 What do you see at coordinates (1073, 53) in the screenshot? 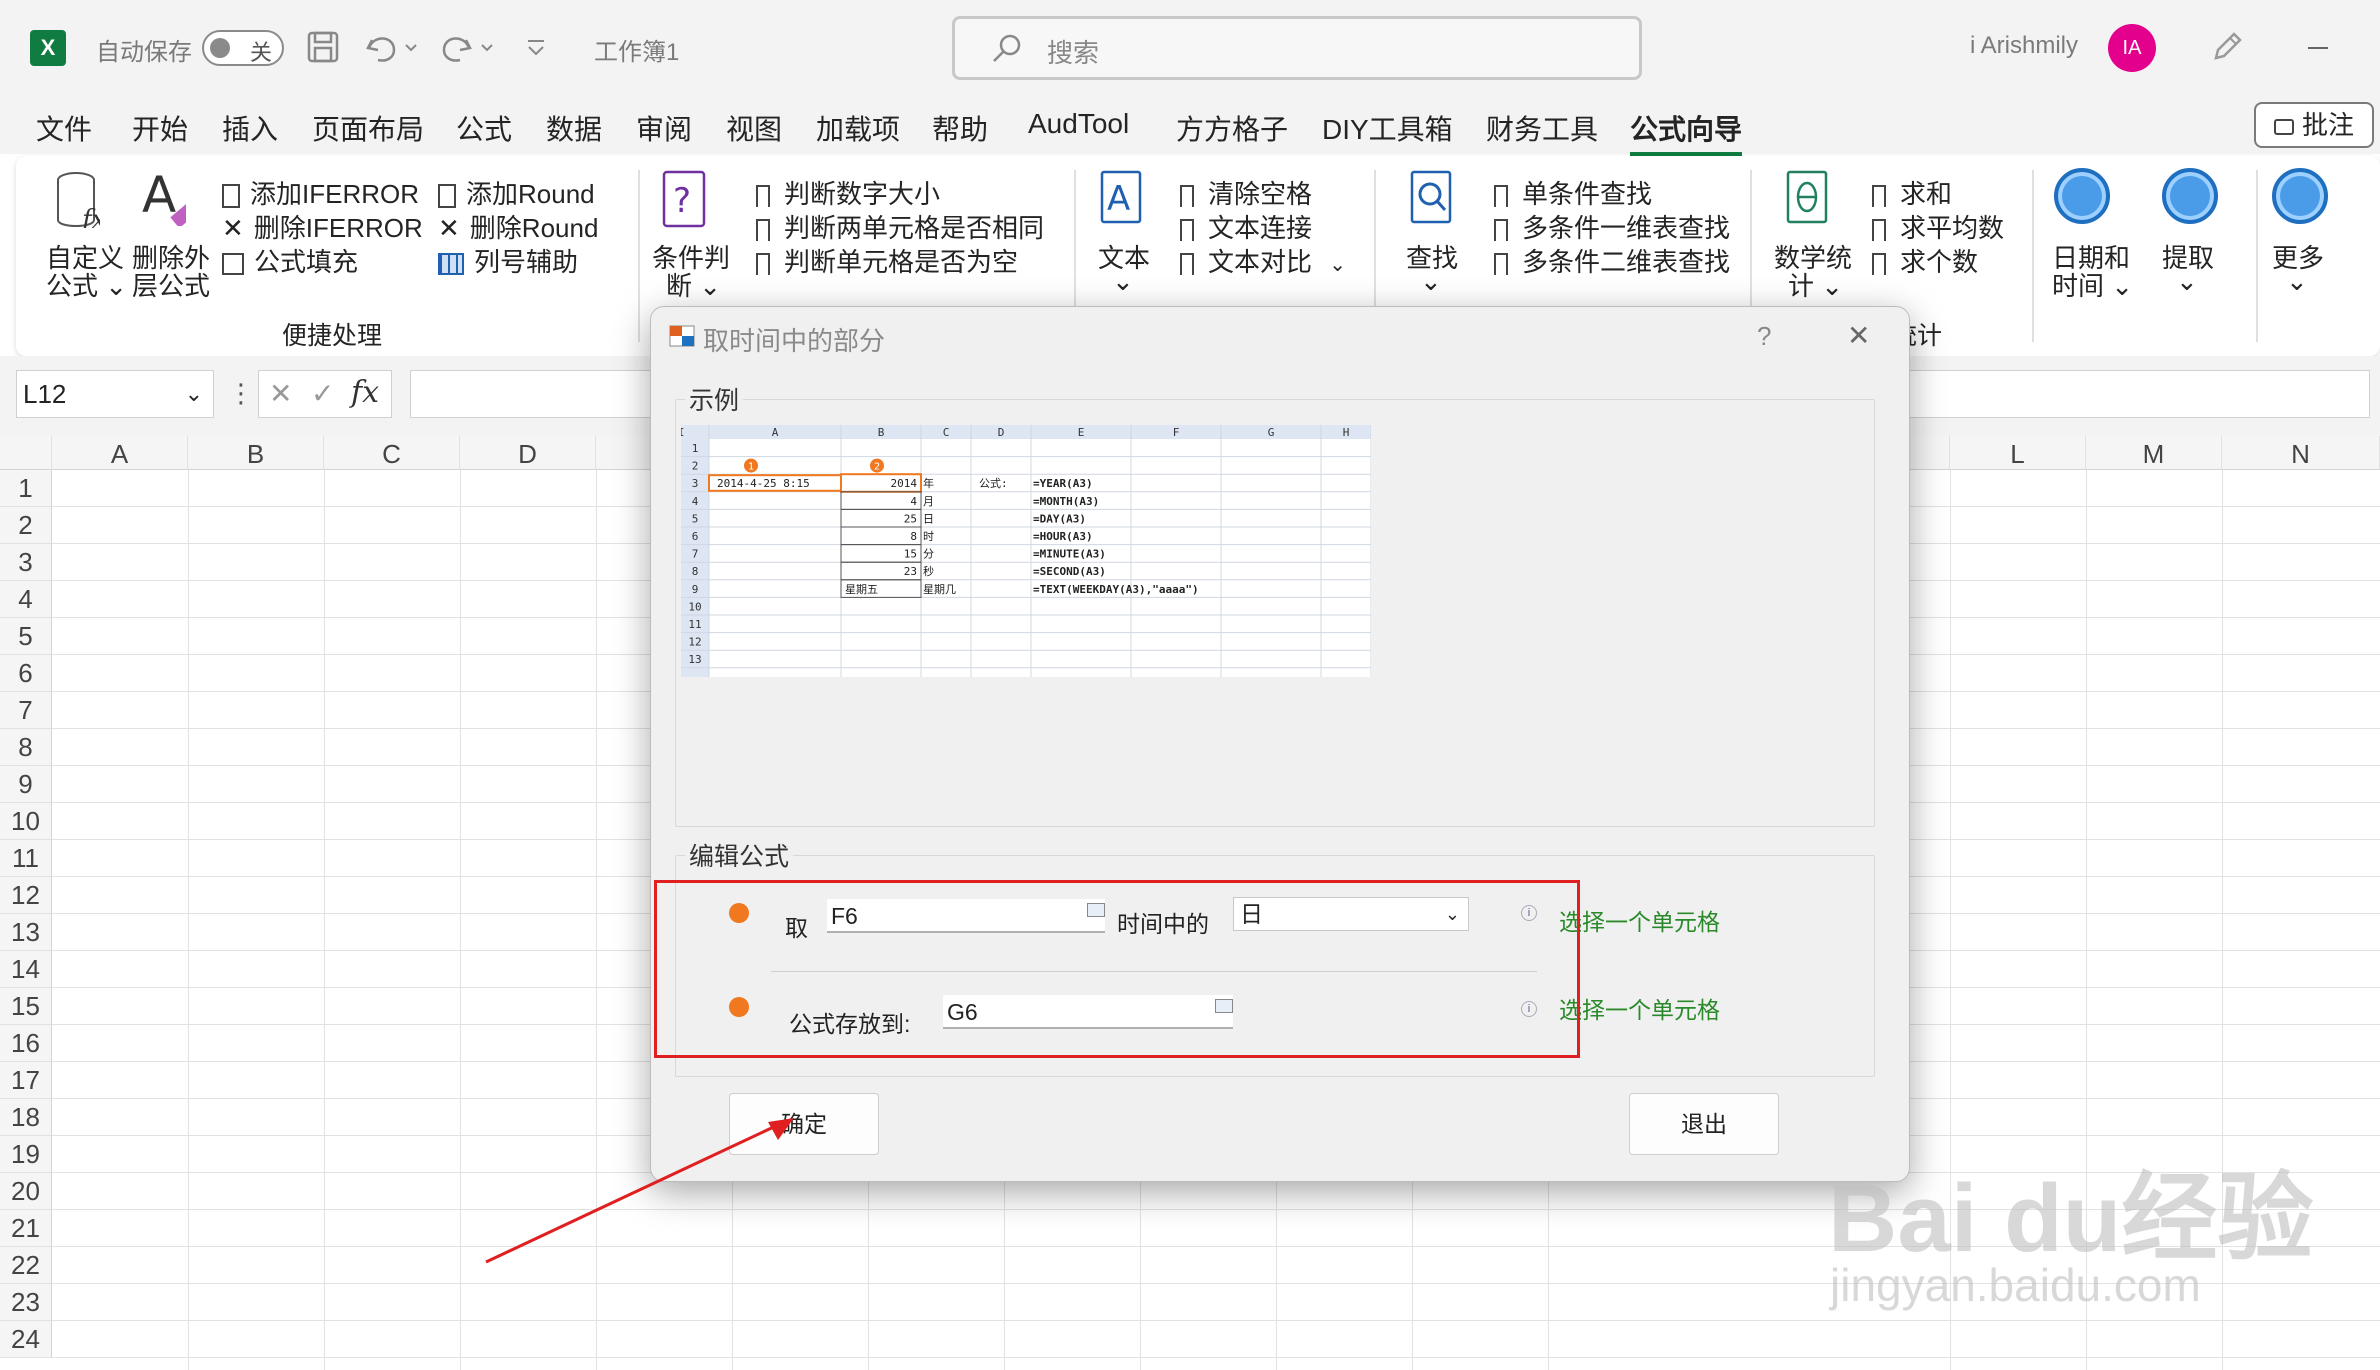
I see `search-placeholder: 搜索` at bounding box center [1073, 53].